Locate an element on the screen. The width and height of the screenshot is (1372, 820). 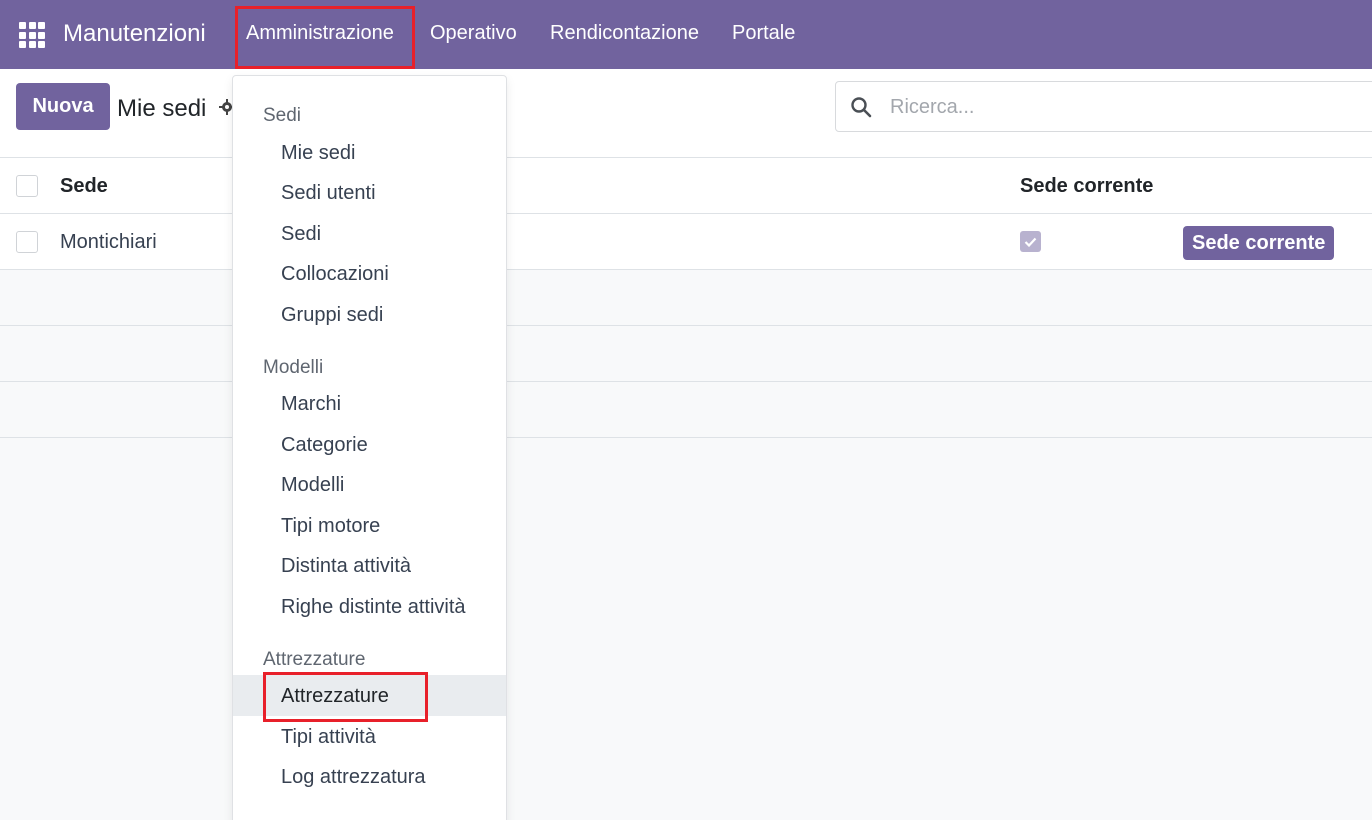
section-header-attrezzature: Attrezzature is located at coordinates (314, 659).